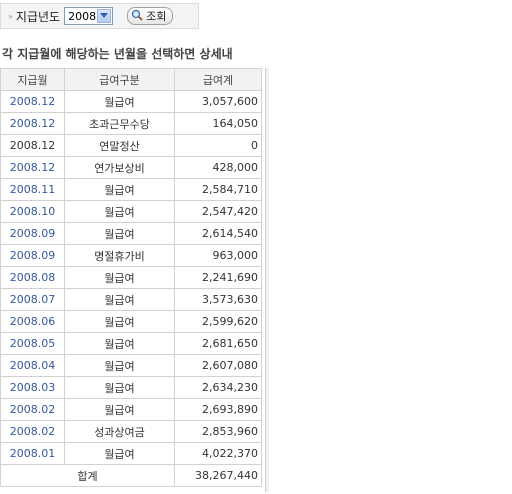 The height and width of the screenshot is (494, 512). I want to click on pay-month-link: 2008.04, so click(32, 365).